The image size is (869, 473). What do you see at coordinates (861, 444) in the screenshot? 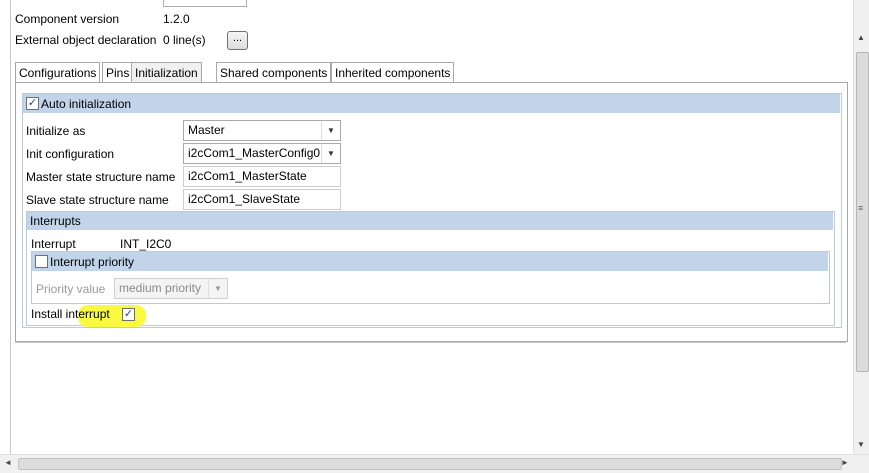
I see `scroll-down-icon: ▼` at bounding box center [861, 444].